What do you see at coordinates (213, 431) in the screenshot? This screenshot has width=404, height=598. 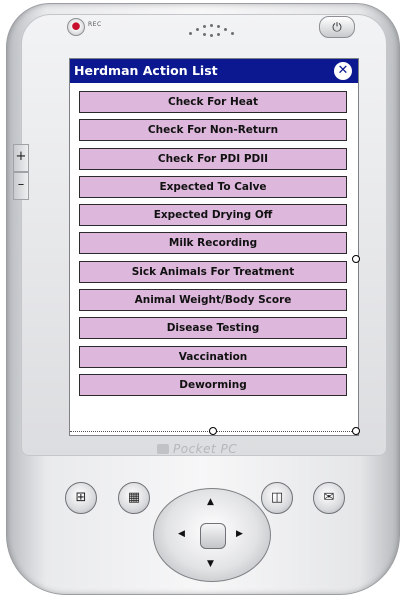 I see `resize-handle-bottom` at bounding box center [213, 431].